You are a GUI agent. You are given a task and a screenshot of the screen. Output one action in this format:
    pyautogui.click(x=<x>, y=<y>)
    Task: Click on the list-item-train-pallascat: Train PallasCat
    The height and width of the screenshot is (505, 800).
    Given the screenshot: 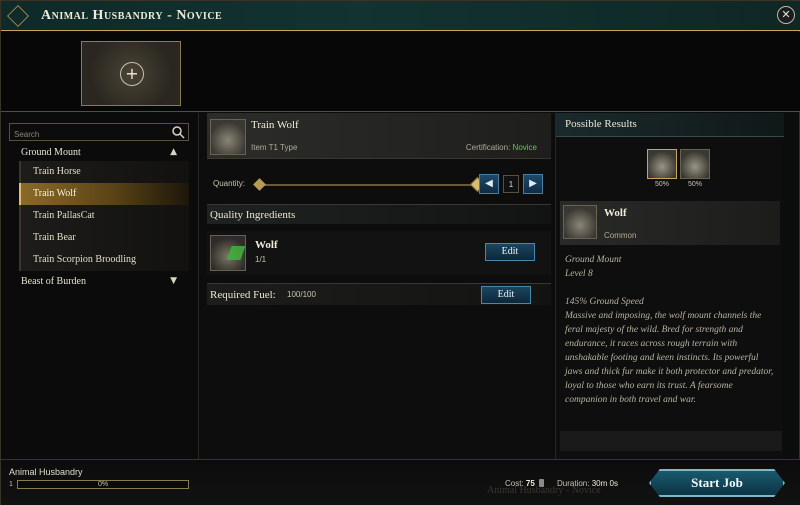 What is the action you would take?
    pyautogui.click(x=104, y=216)
    